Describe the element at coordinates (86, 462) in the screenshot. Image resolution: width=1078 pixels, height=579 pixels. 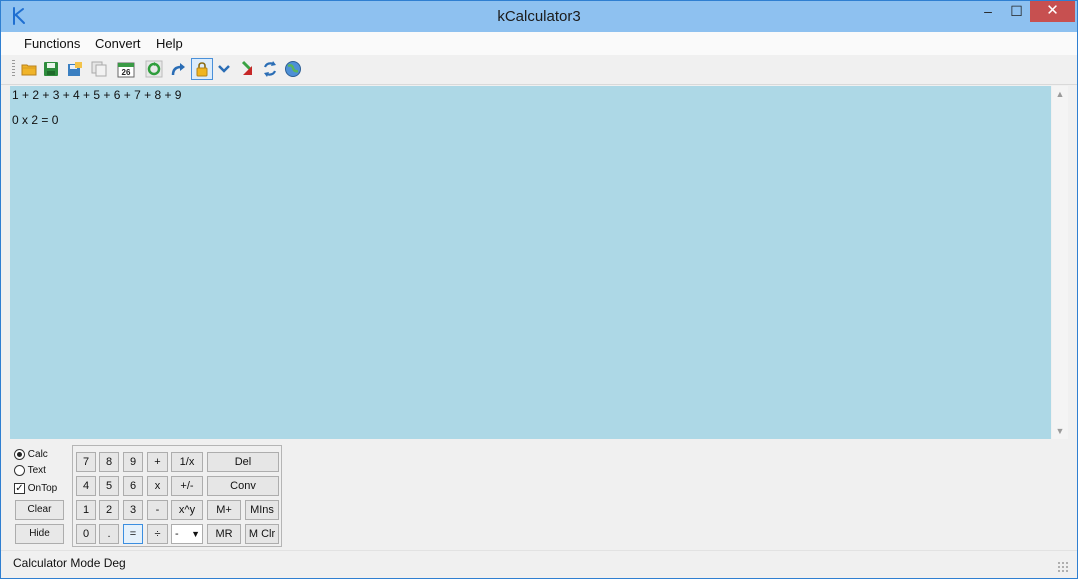
I see `key-7: 7` at that location.